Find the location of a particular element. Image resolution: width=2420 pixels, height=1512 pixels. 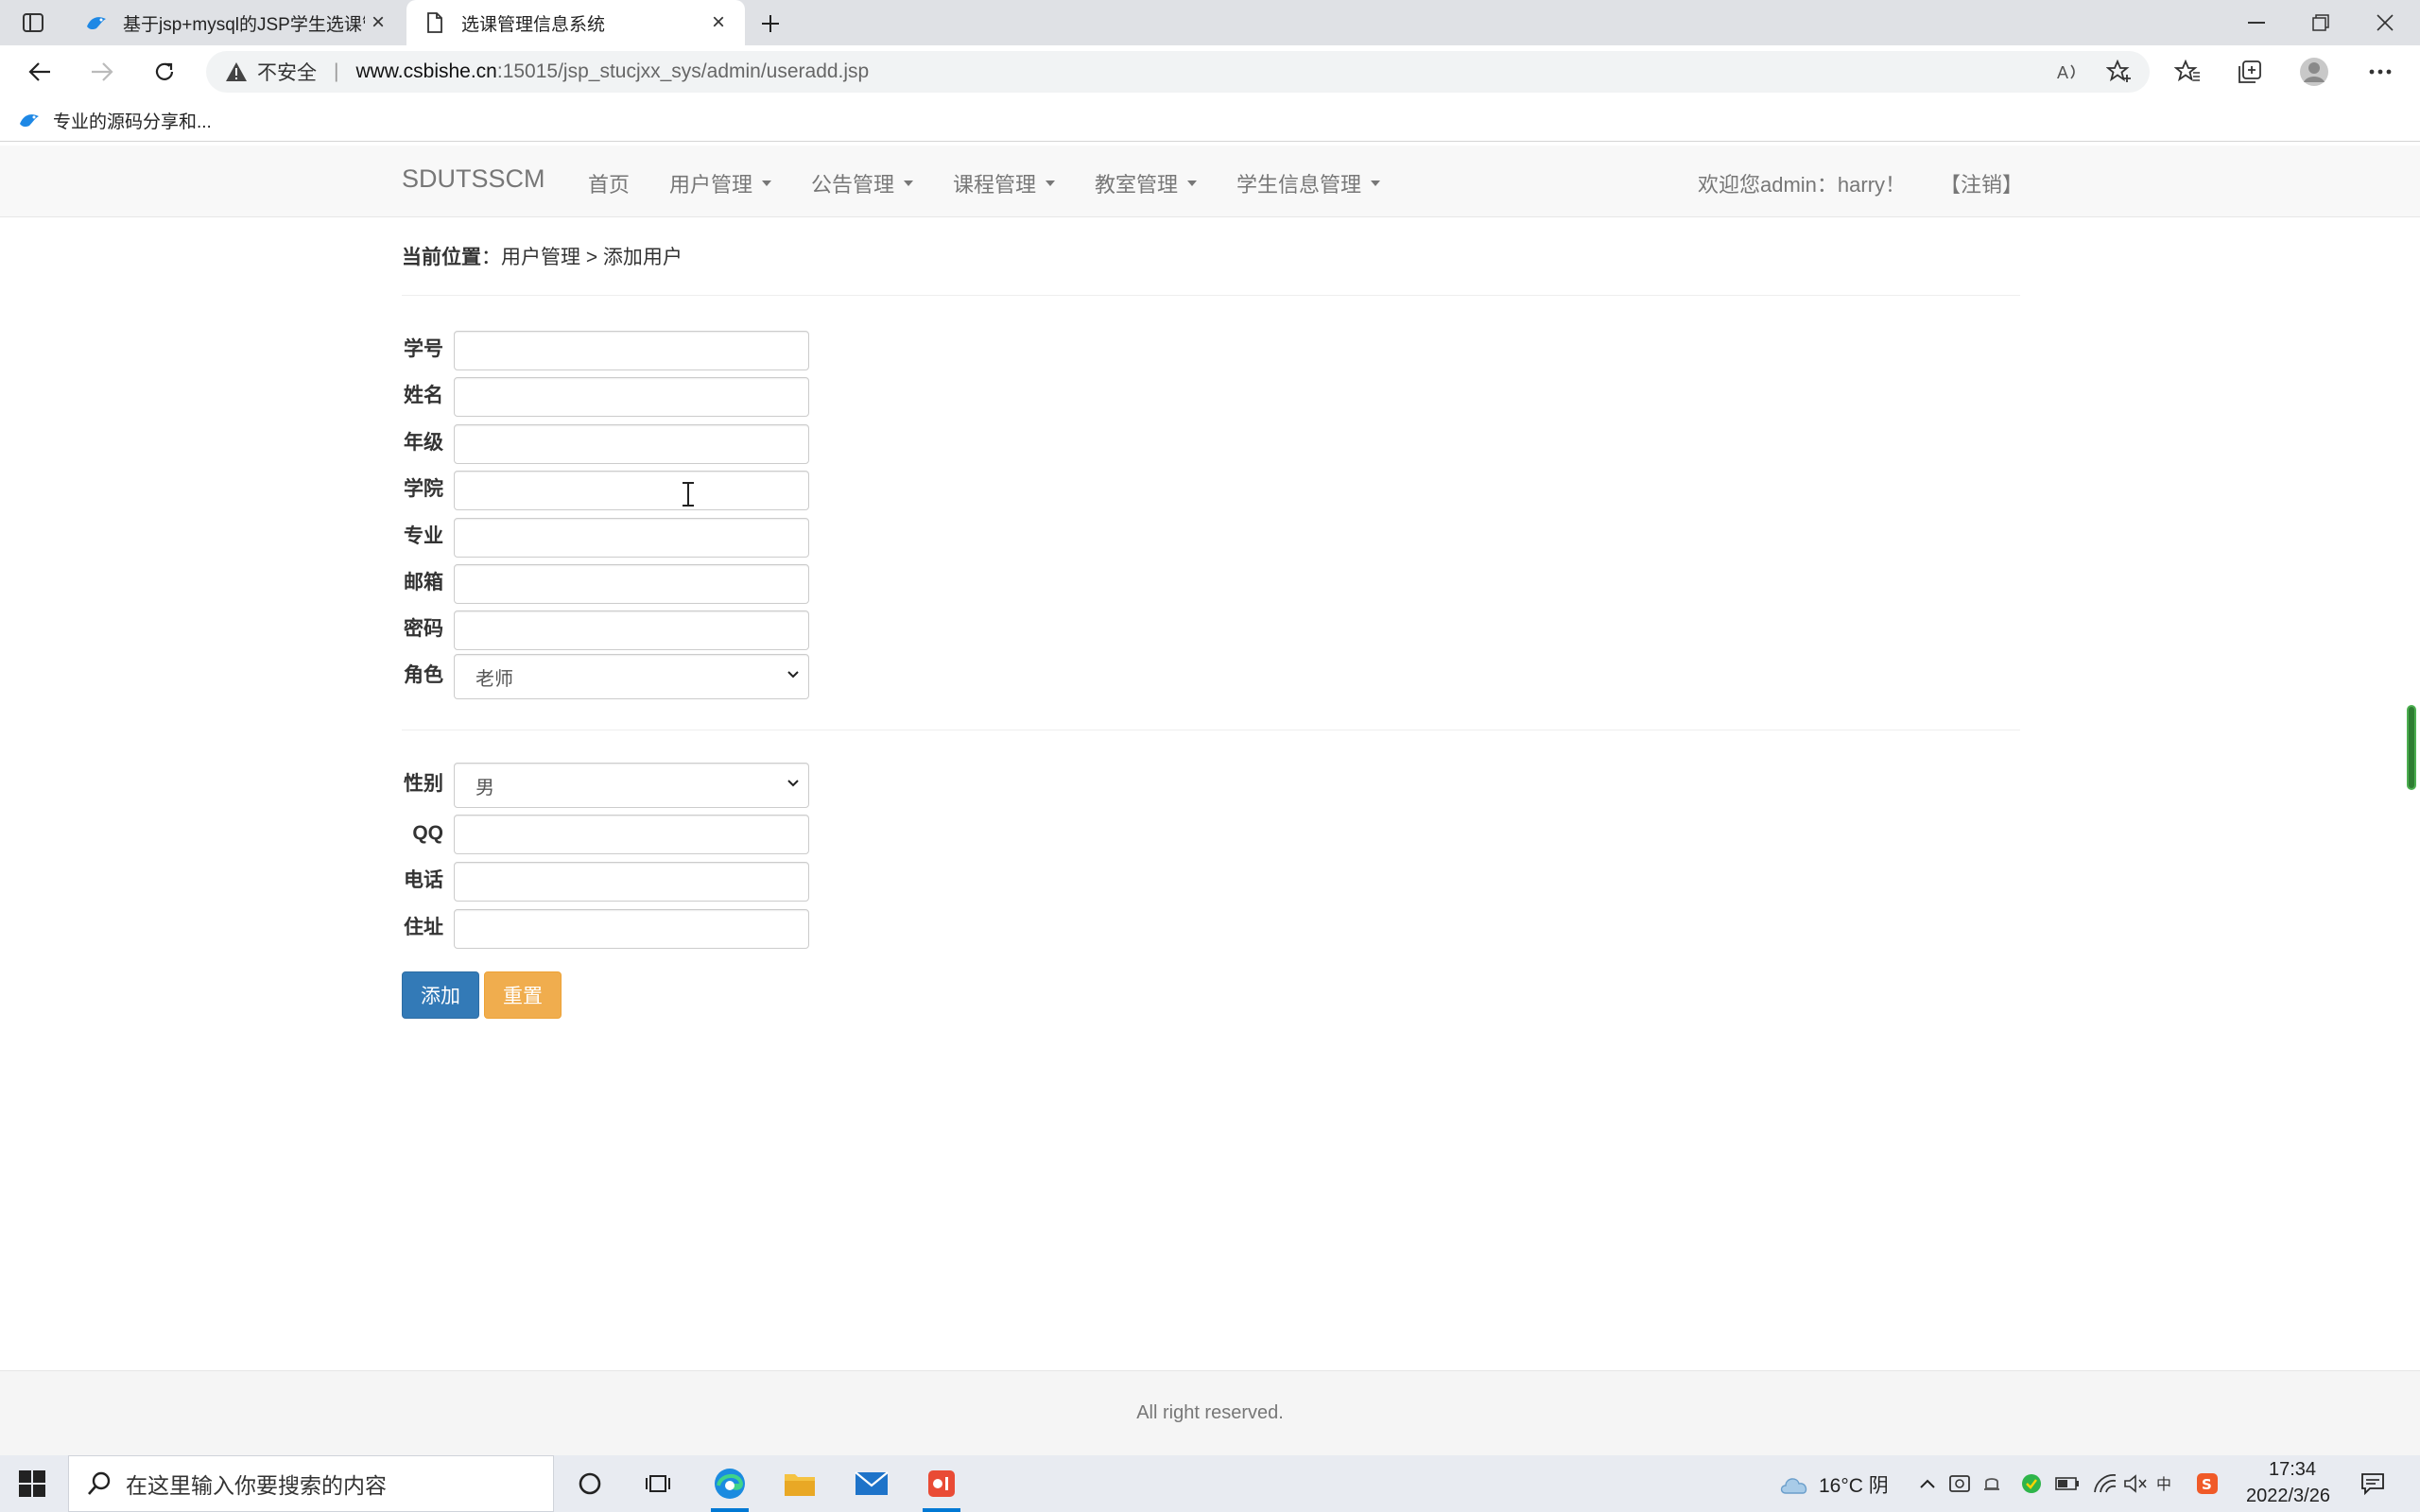

collections-icon is located at coordinates (2250, 72).